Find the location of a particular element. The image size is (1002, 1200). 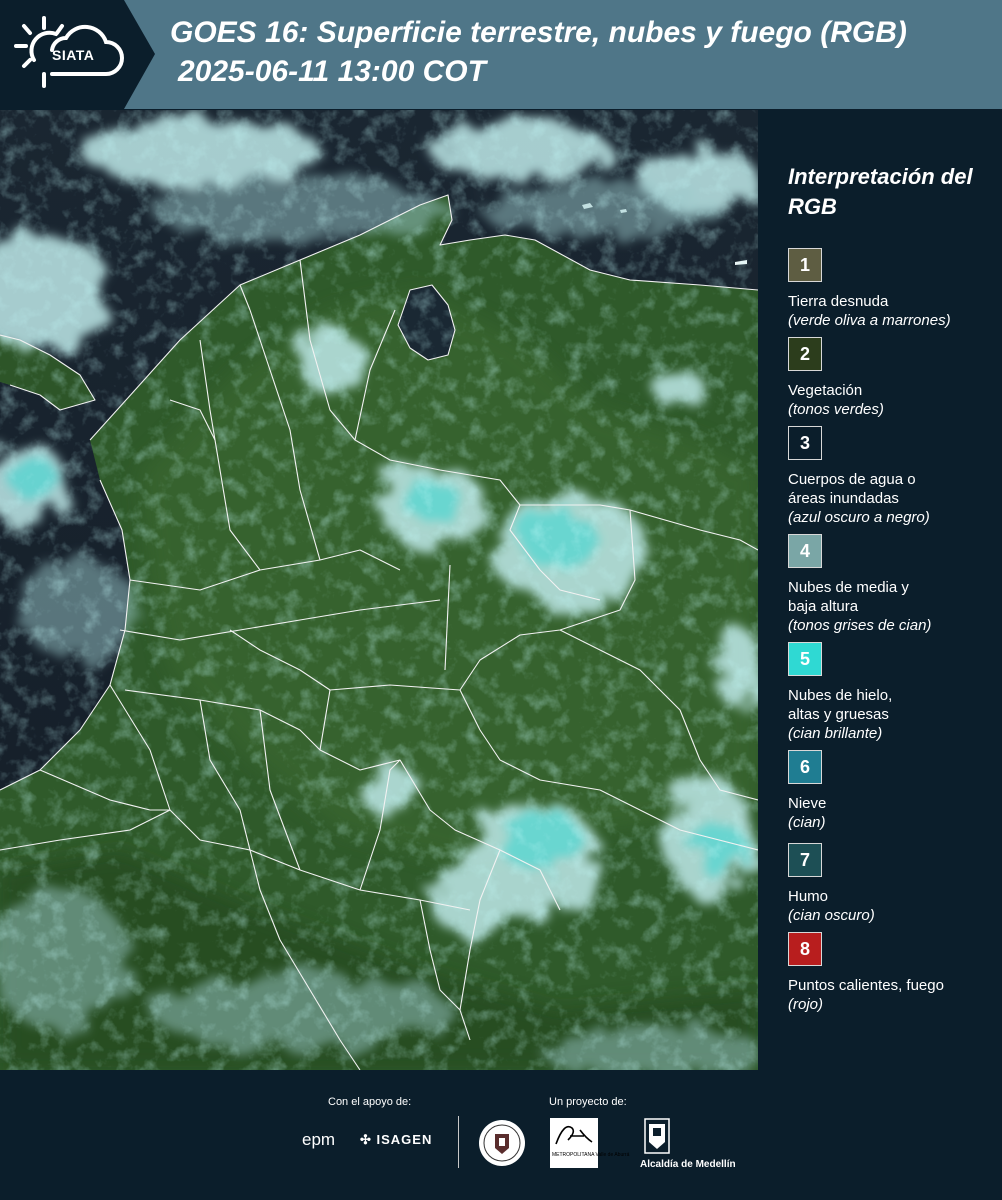

legend-item-label: Cuerpos de agua o áreas inundadas is located at coordinates (852, 489).